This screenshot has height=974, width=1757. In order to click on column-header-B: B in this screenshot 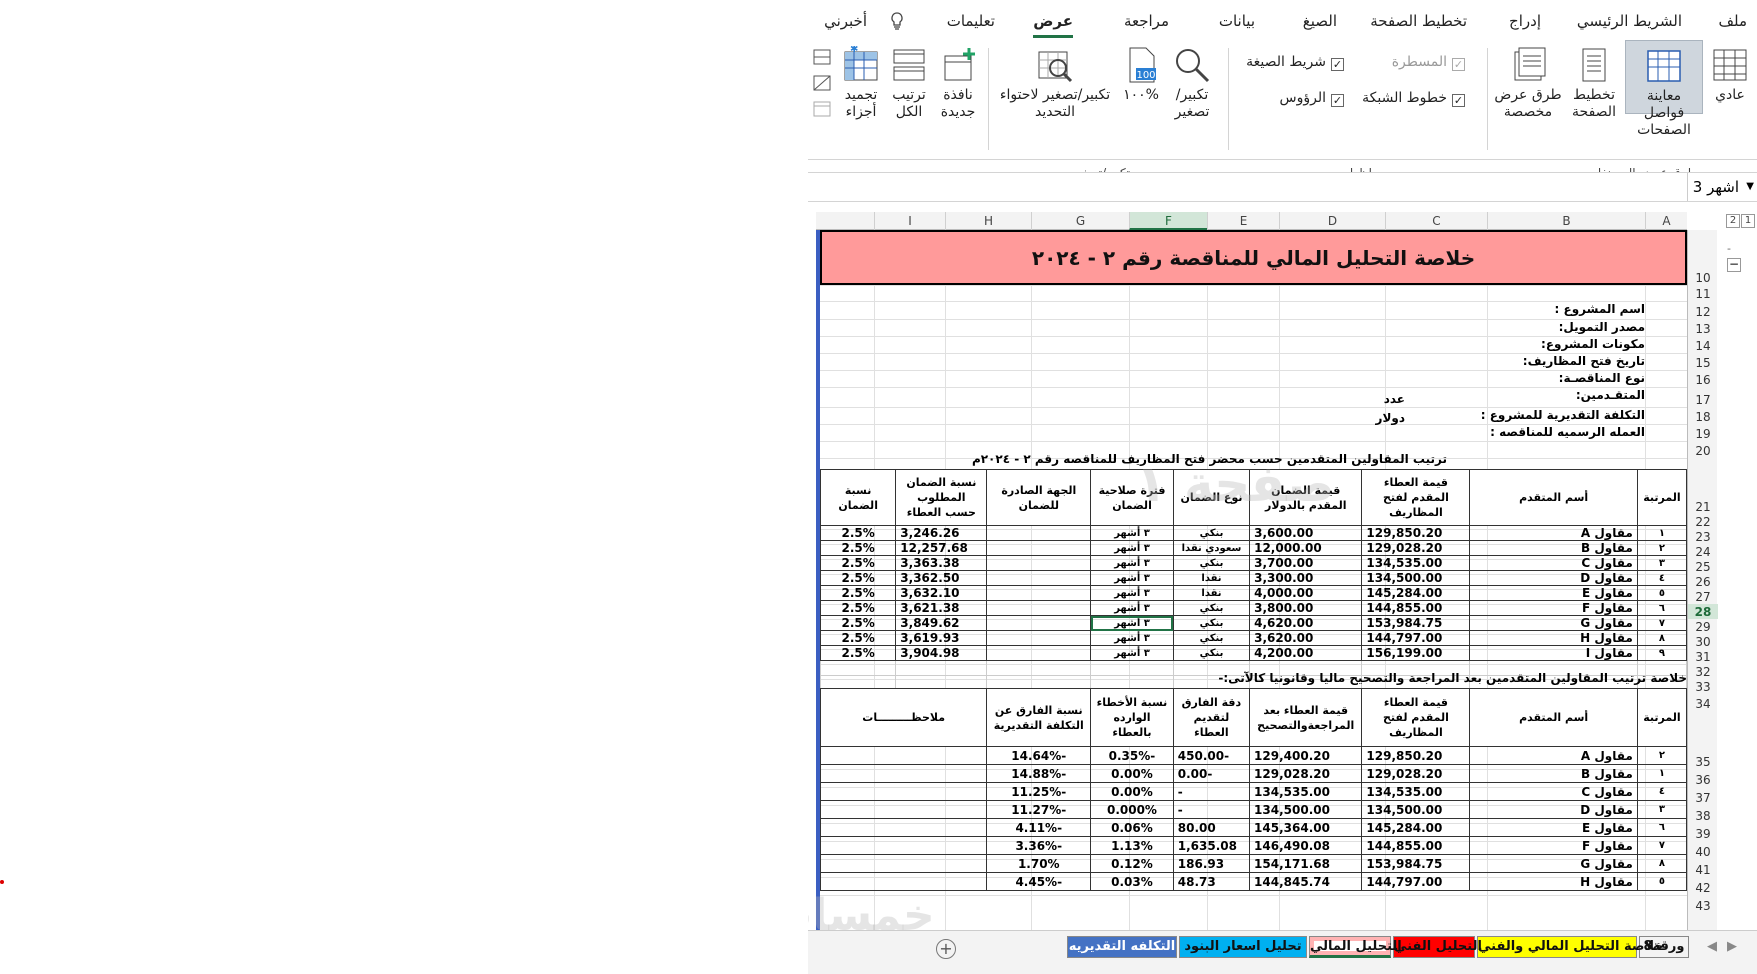, I will do `click(1566, 221)`.